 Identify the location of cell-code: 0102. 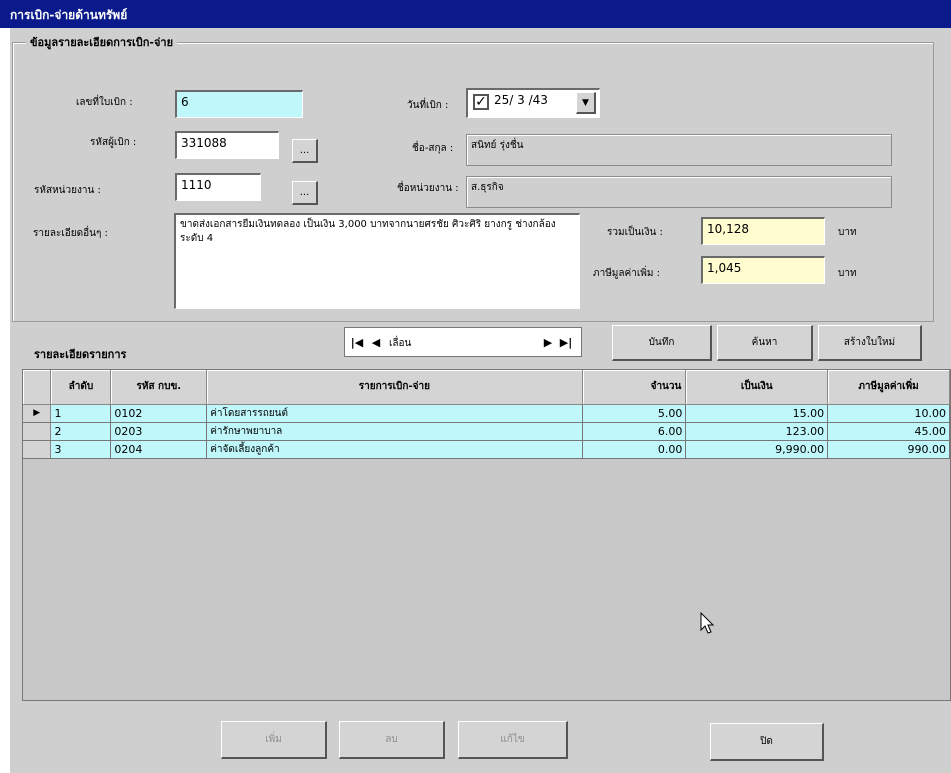
(159, 413).